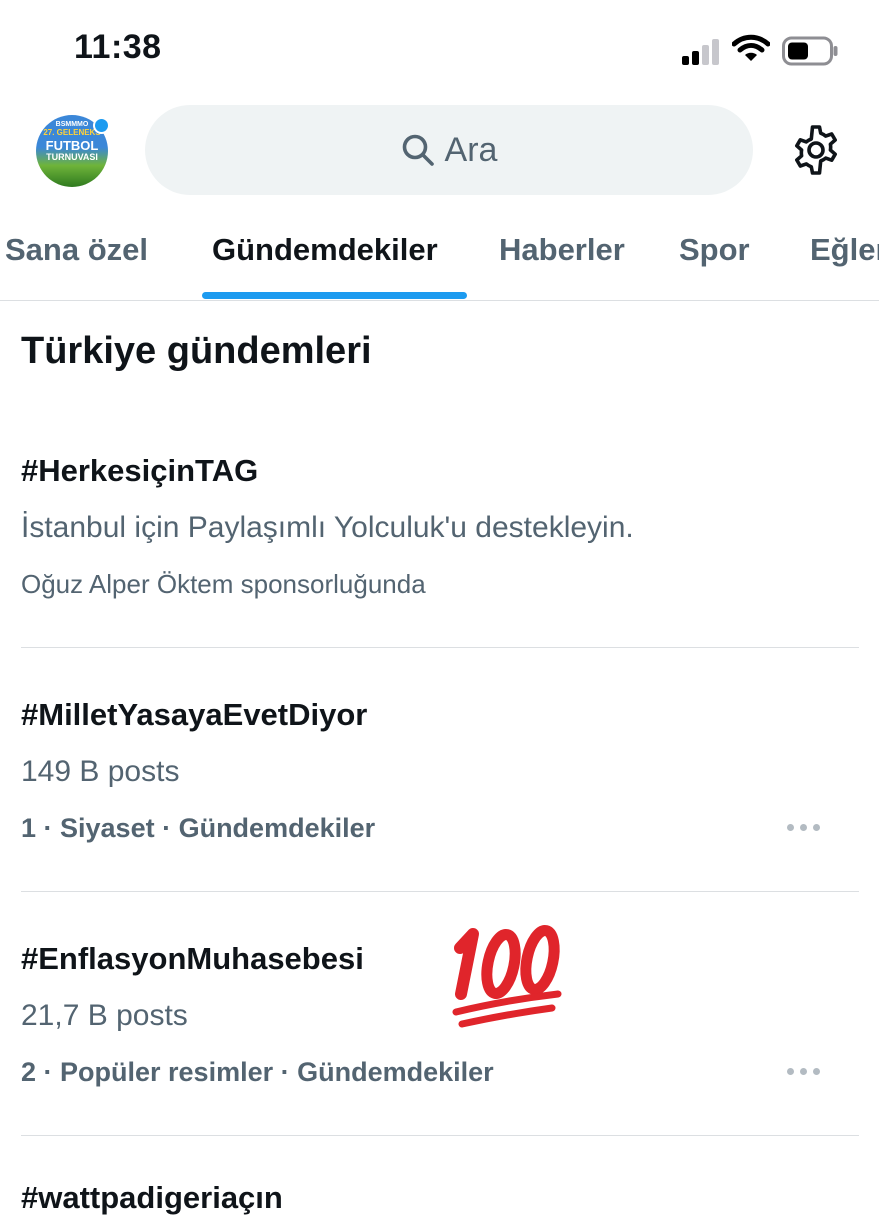  Describe the element at coordinates (714, 250) in the screenshot. I see `tab-spor: Spor` at that location.